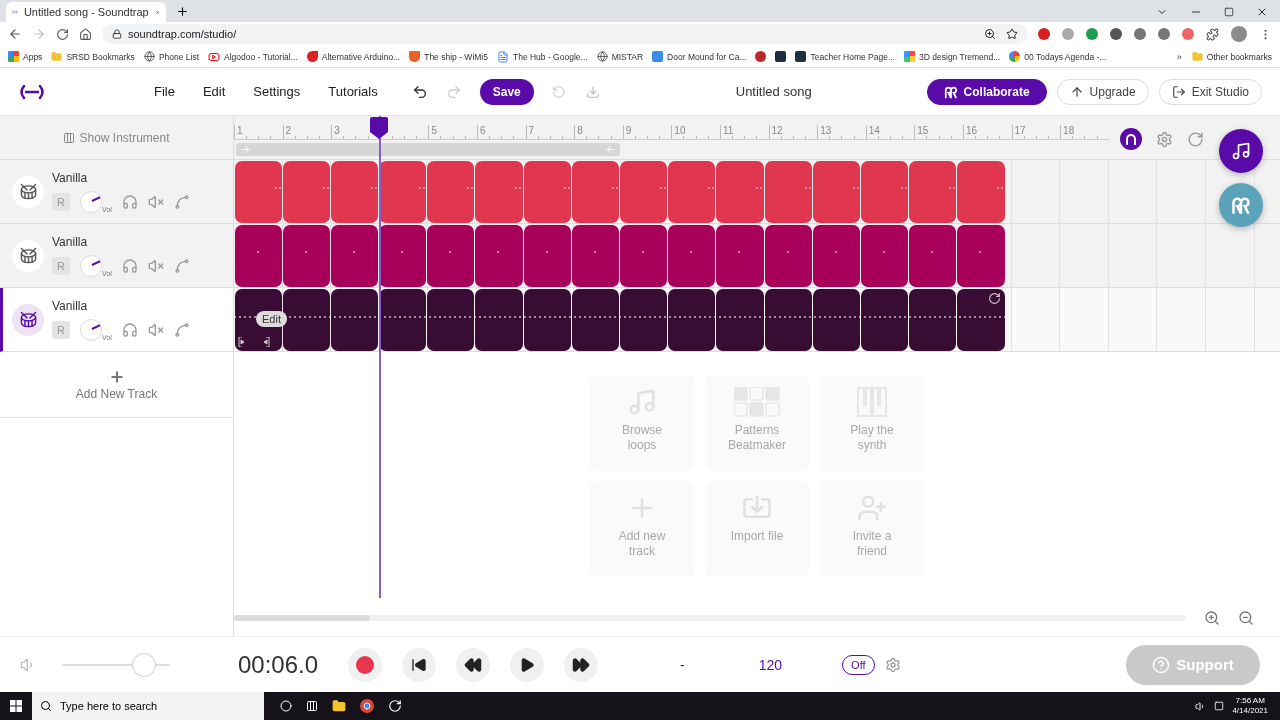 This screenshot has height=720, width=1280. Describe the element at coordinates (266, 341) in the screenshot. I see `loop-end-icon` at that location.